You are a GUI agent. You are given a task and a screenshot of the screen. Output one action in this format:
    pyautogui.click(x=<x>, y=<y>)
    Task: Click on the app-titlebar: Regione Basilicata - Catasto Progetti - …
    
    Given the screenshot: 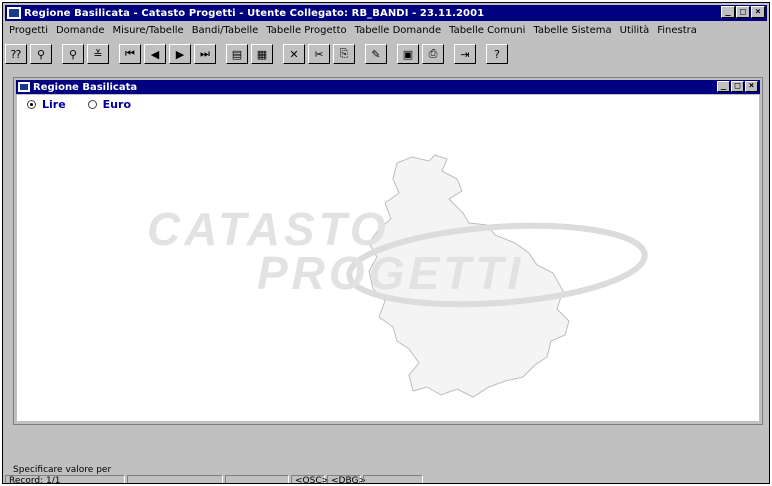 What is the action you would take?
    pyautogui.click(x=386, y=13)
    